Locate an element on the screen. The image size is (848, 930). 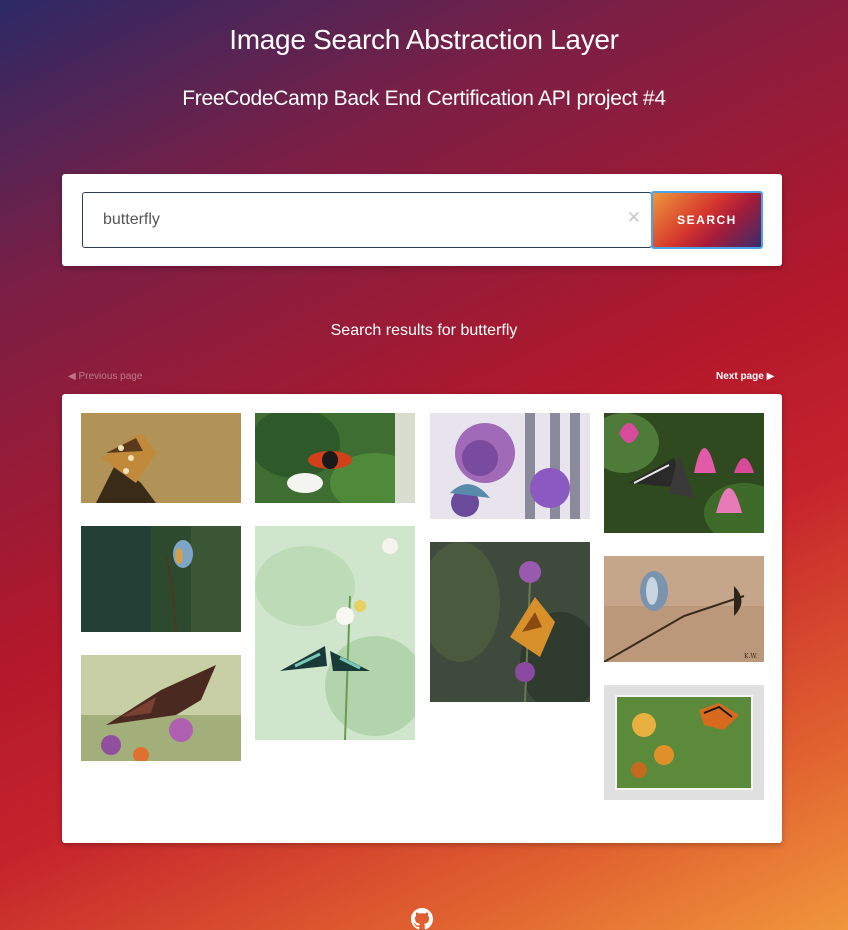
svg-text: K.W. is located at coordinates (751, 656).